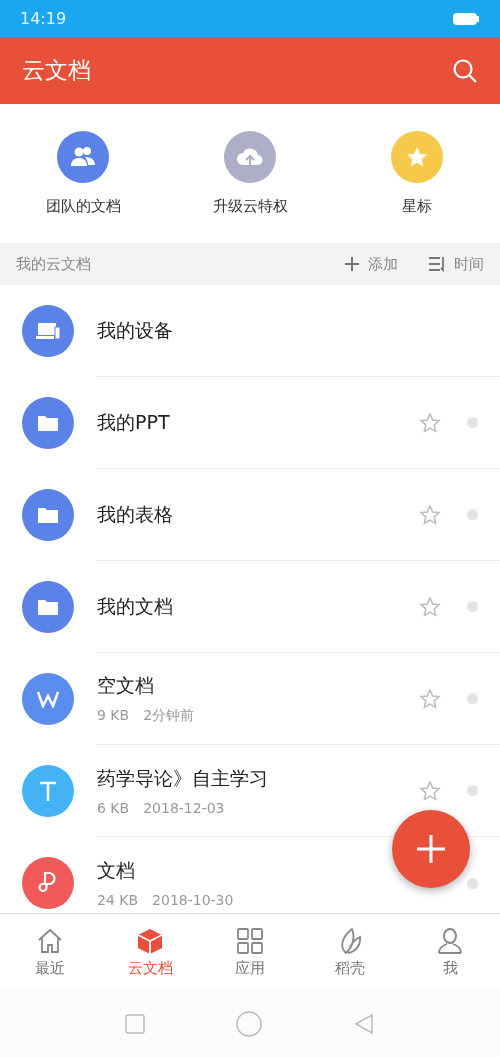 The height and width of the screenshot is (1057, 500). What do you see at coordinates (135, 330) in the screenshot?
I see `file-name: 我的设备` at bounding box center [135, 330].